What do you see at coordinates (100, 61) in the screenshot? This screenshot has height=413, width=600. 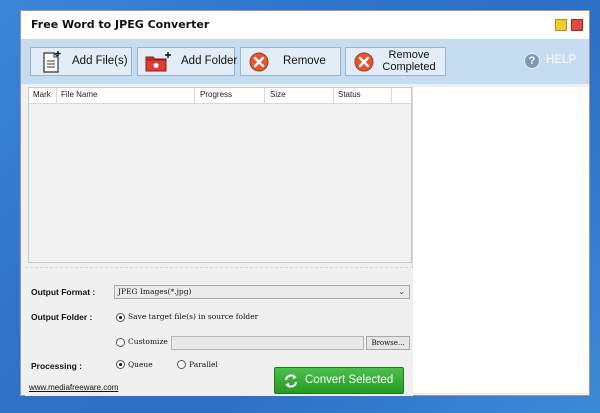 I see `add-files-label: Add File(s)` at bounding box center [100, 61].